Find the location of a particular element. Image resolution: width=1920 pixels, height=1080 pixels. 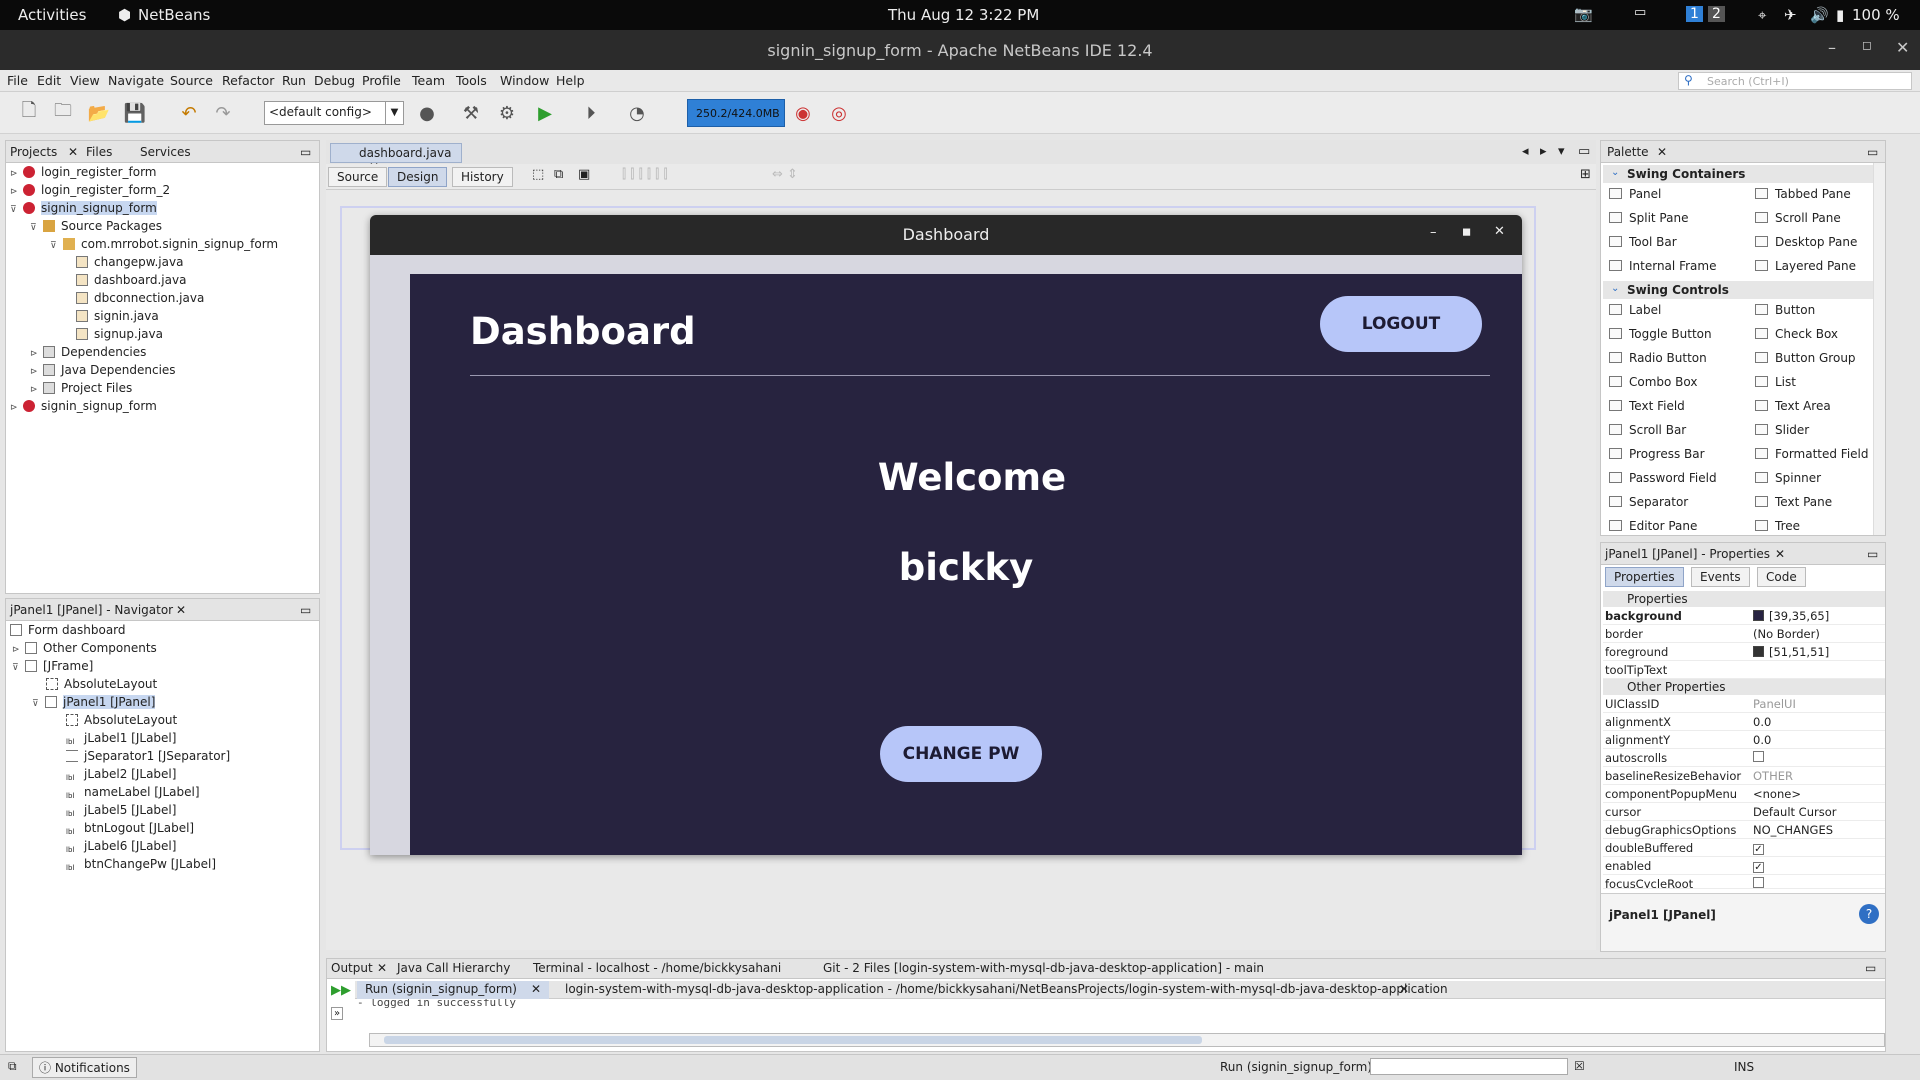

tree-item: ⊽ [JFrame] is located at coordinates (52, 666).